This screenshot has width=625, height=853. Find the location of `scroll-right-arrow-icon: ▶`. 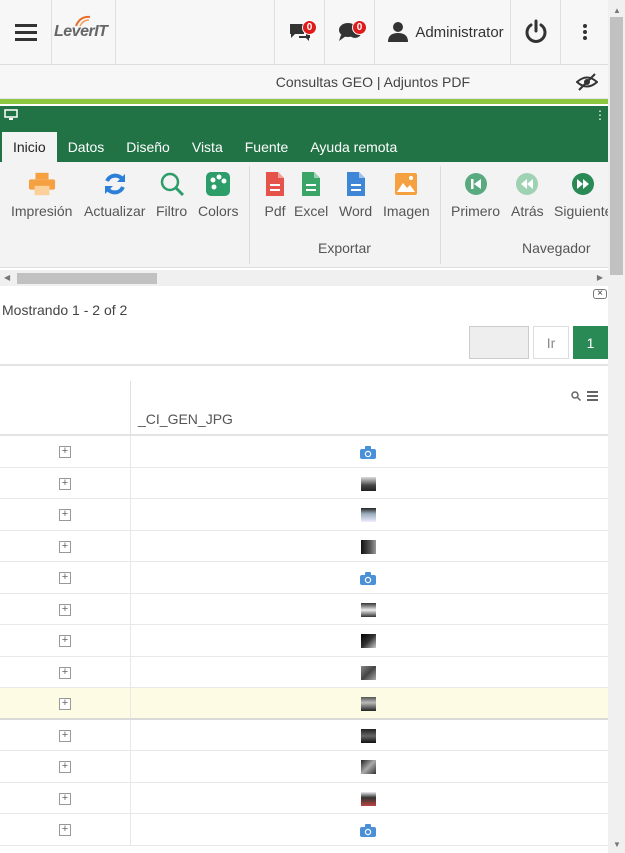

scroll-right-arrow-icon: ▶ is located at coordinates (600, 277).